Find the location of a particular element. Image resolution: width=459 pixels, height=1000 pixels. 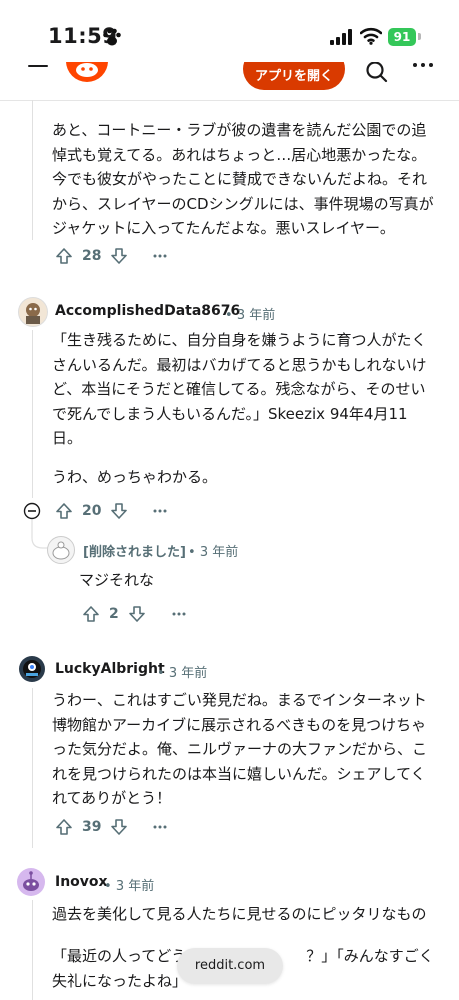

comment-author: Inovox is located at coordinates (81, 882).